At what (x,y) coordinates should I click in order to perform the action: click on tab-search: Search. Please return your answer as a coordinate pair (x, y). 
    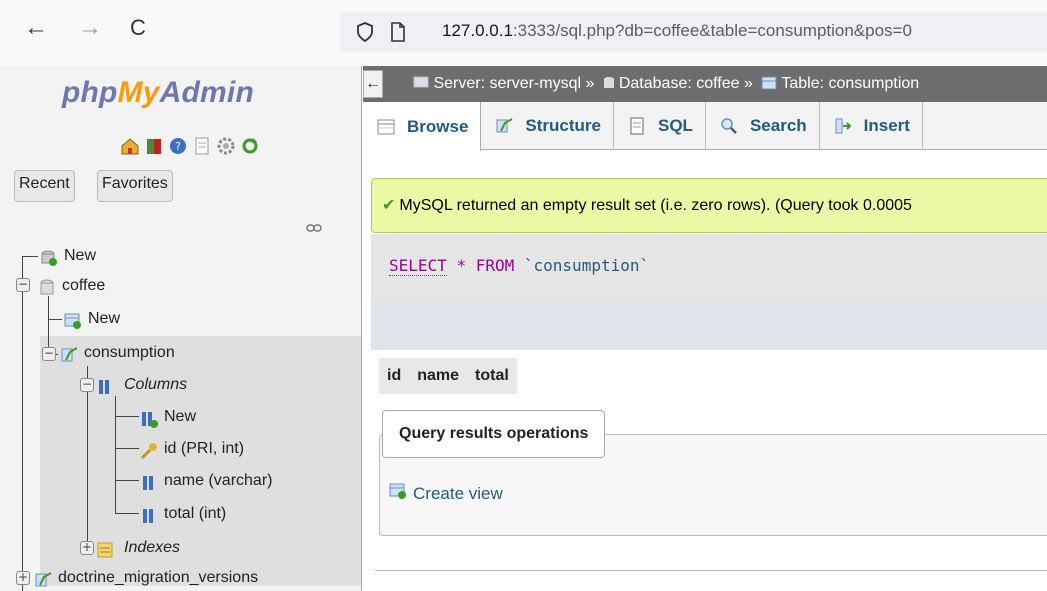
    Looking at the image, I should click on (763, 126).